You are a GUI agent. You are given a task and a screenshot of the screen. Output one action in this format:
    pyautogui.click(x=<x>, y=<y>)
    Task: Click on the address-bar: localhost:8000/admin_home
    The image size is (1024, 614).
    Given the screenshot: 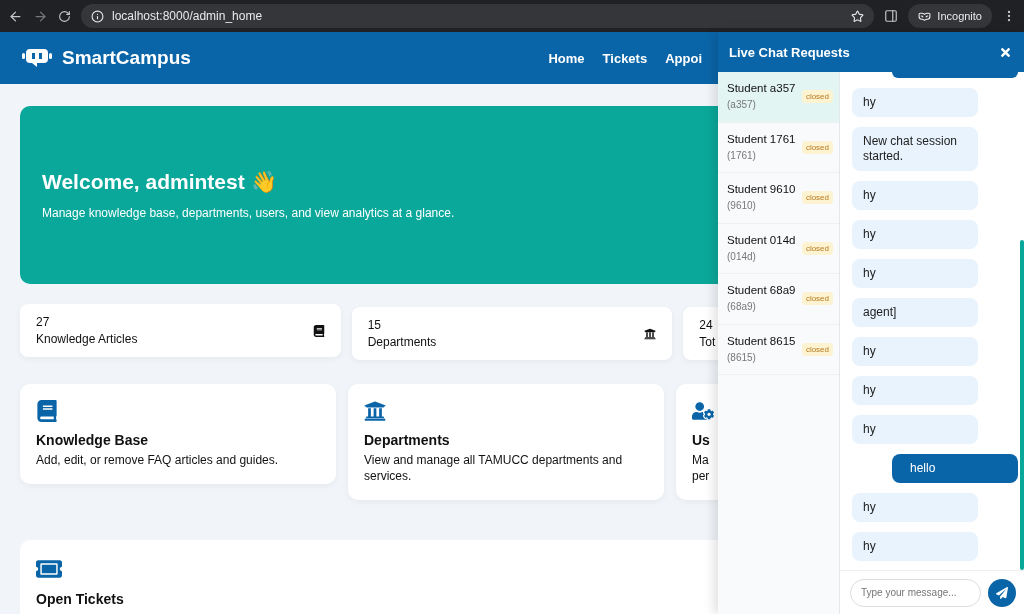 What is the action you would take?
    pyautogui.click(x=478, y=16)
    